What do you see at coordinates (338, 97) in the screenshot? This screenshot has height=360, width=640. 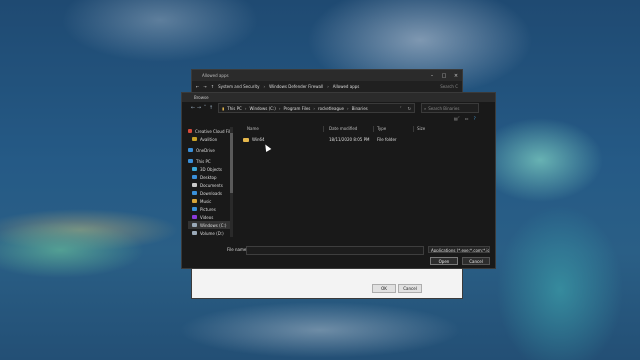 I see `dialog-title-bar: Browse` at bounding box center [338, 97].